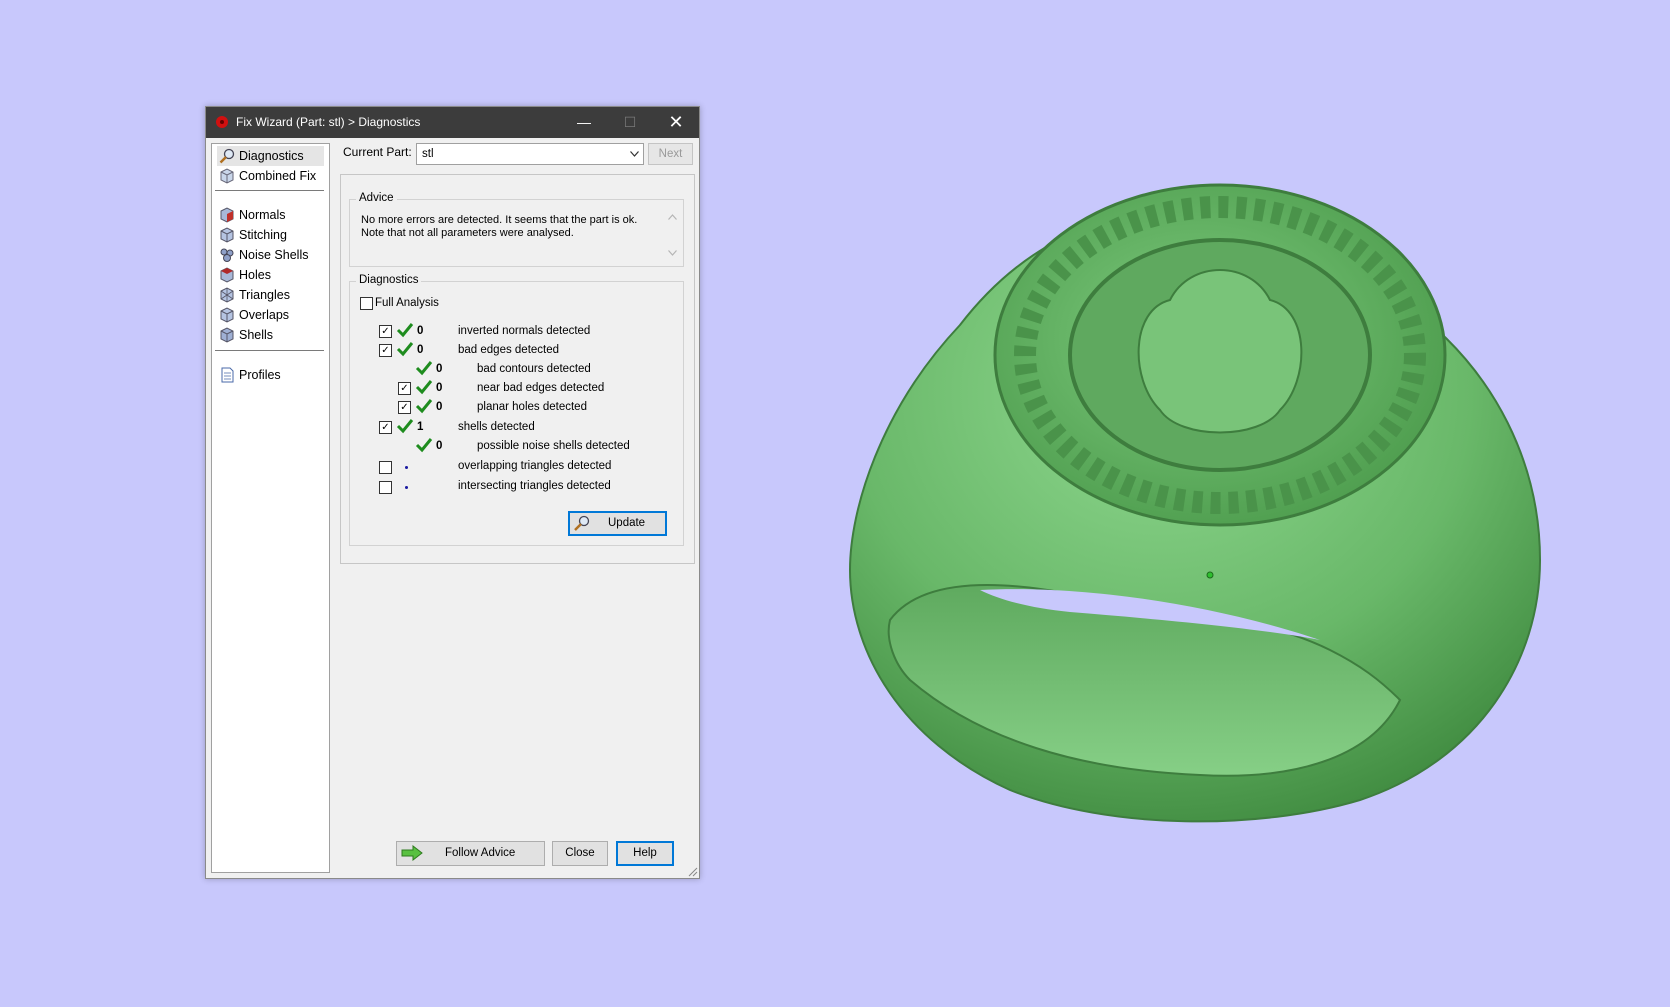 The width and height of the screenshot is (1670, 1007). I want to click on advice-title: Advice, so click(376, 198).